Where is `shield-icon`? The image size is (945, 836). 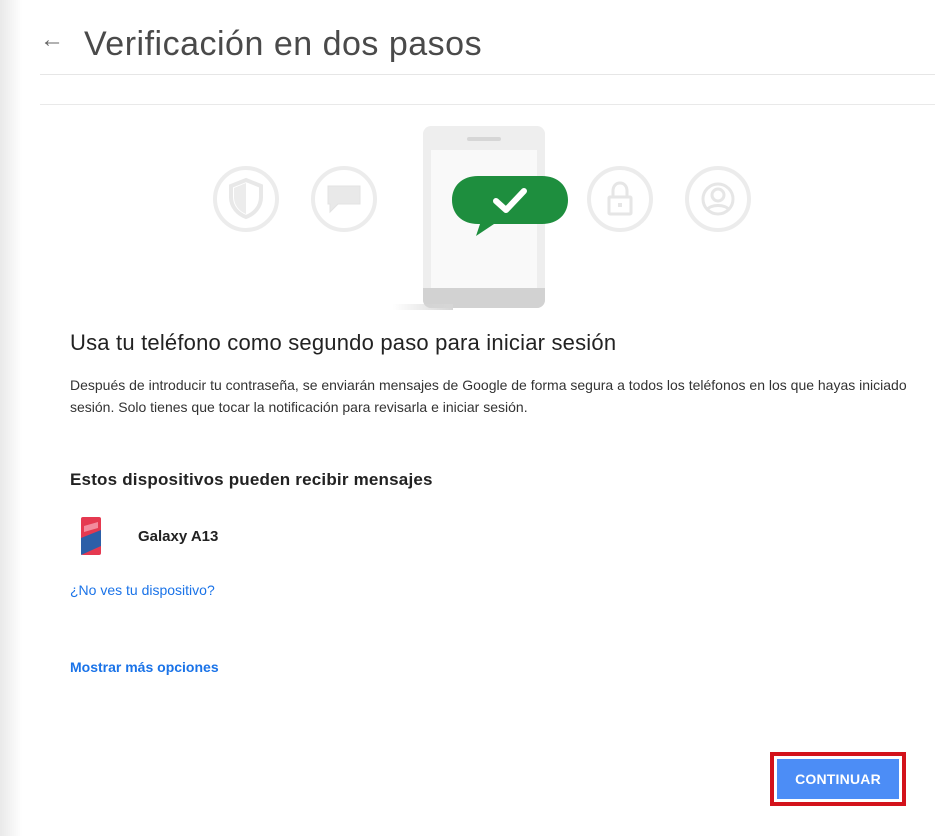
shield-icon is located at coordinates (246, 199).